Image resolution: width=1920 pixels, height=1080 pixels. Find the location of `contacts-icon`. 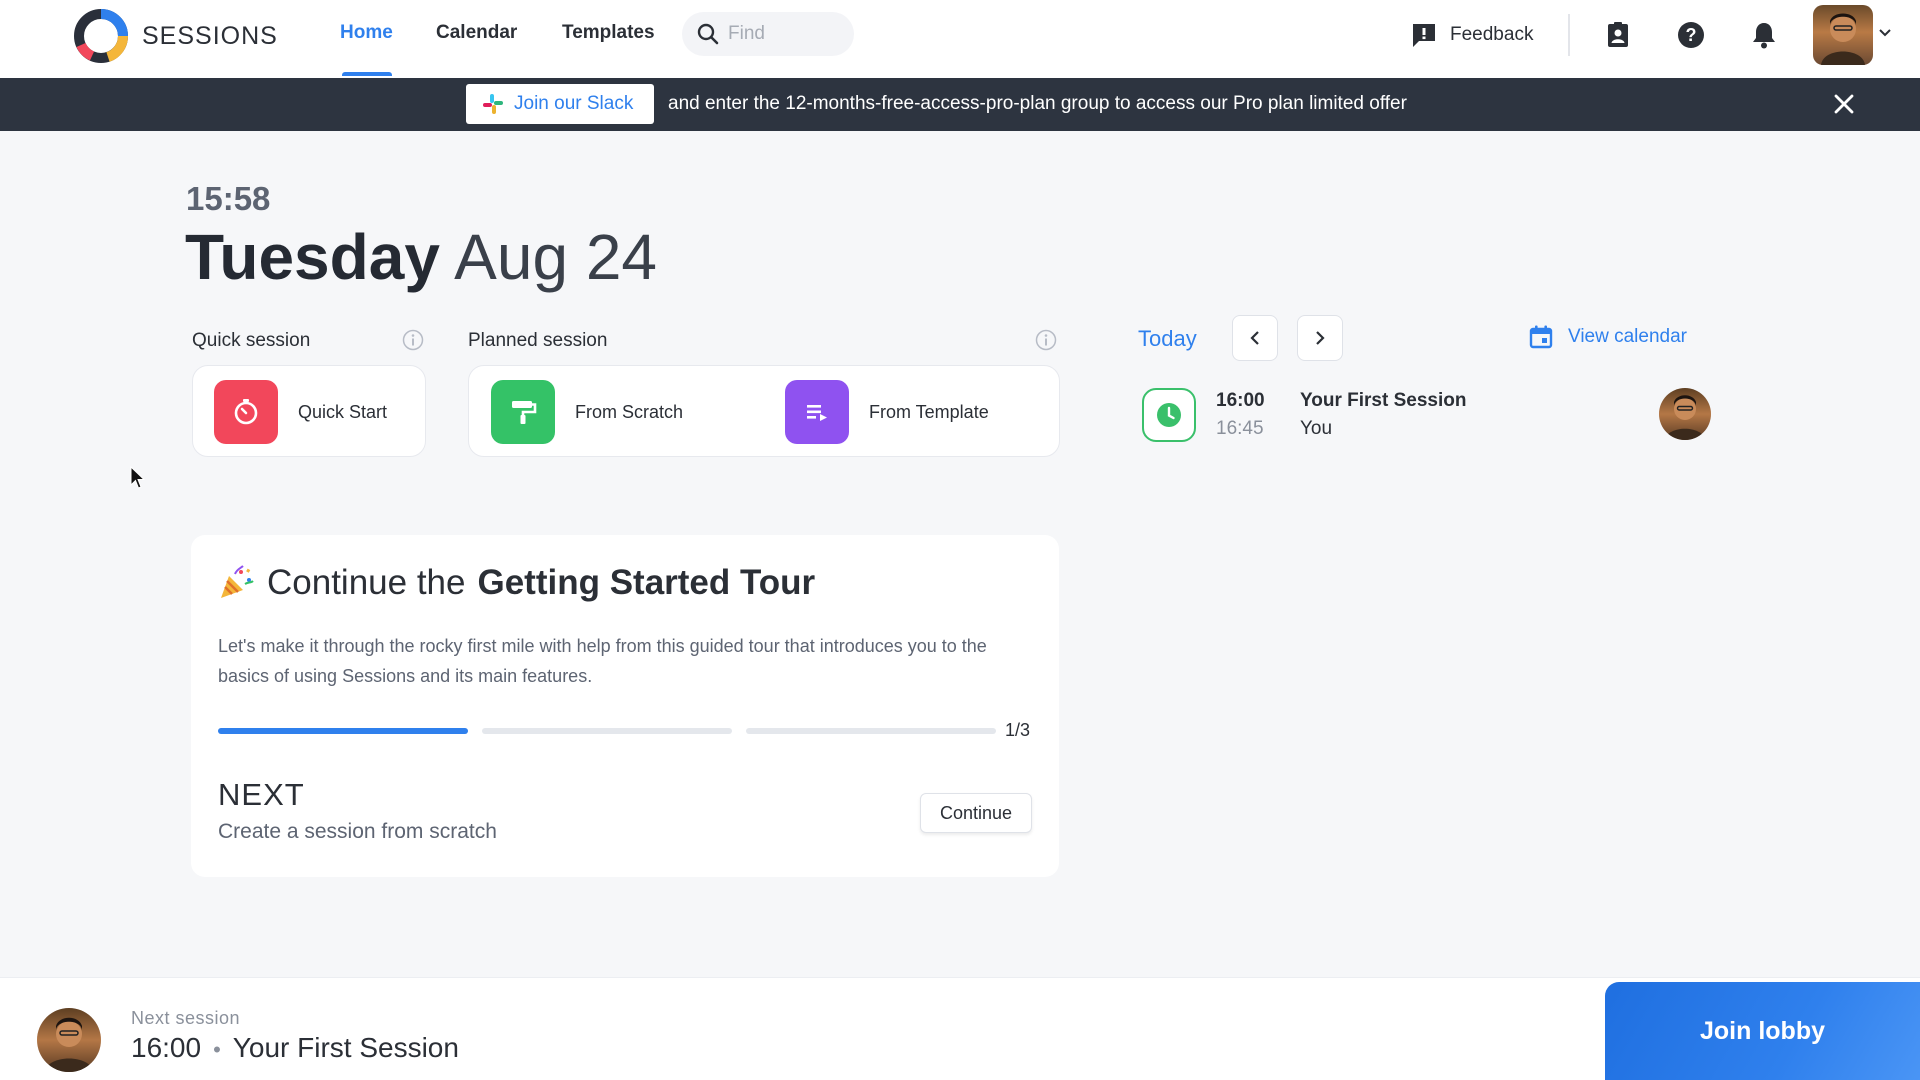

contacts-icon is located at coordinates (1618, 34).